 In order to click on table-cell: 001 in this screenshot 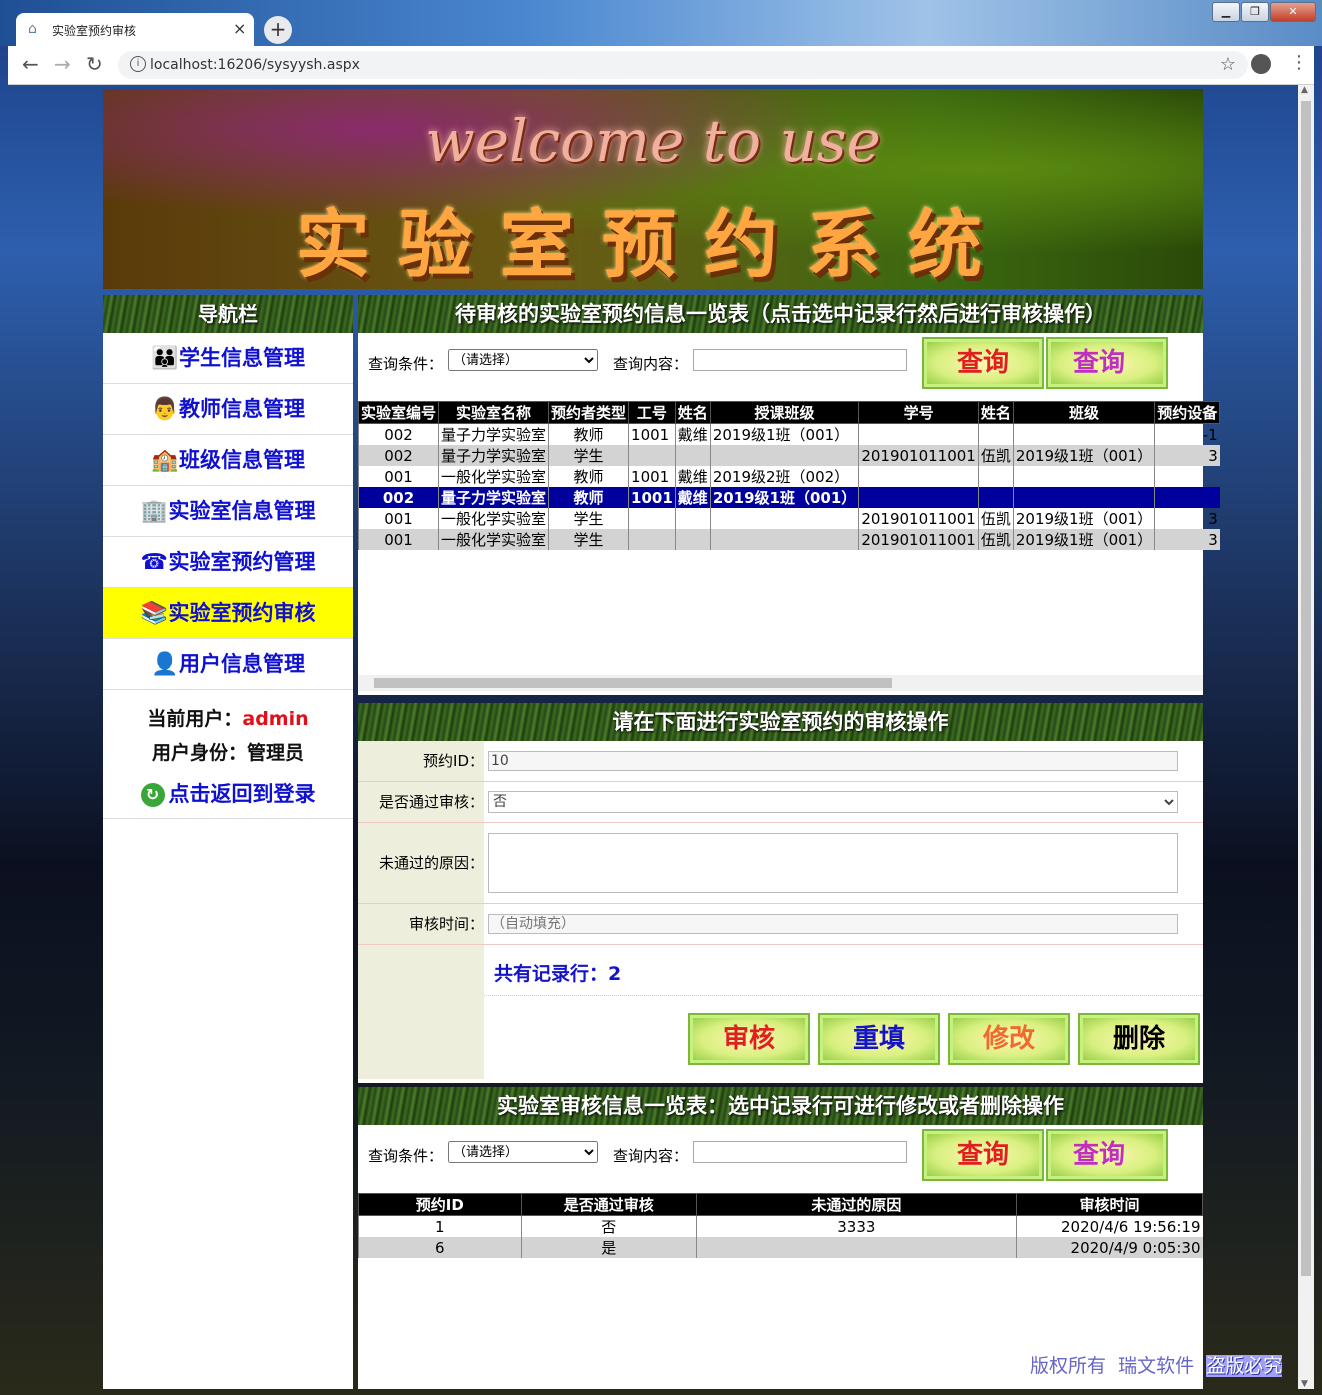, I will do `click(398, 476)`.